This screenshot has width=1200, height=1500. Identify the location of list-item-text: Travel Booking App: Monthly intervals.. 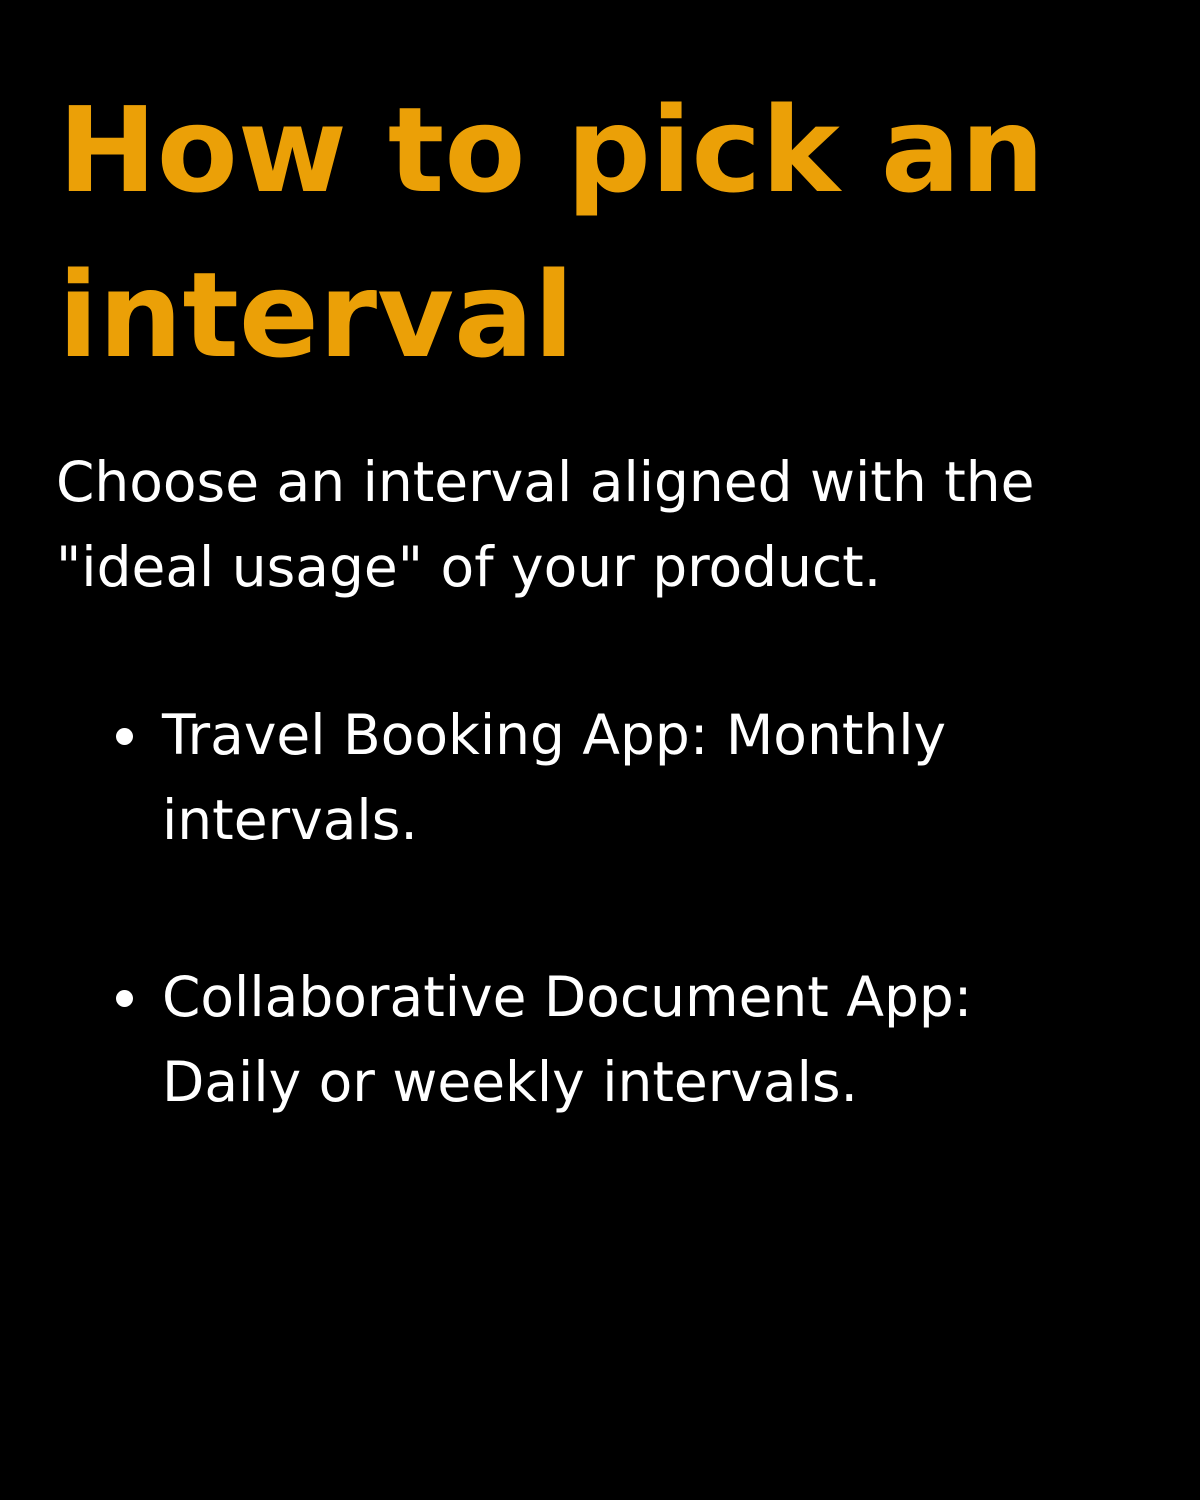
(554, 777).